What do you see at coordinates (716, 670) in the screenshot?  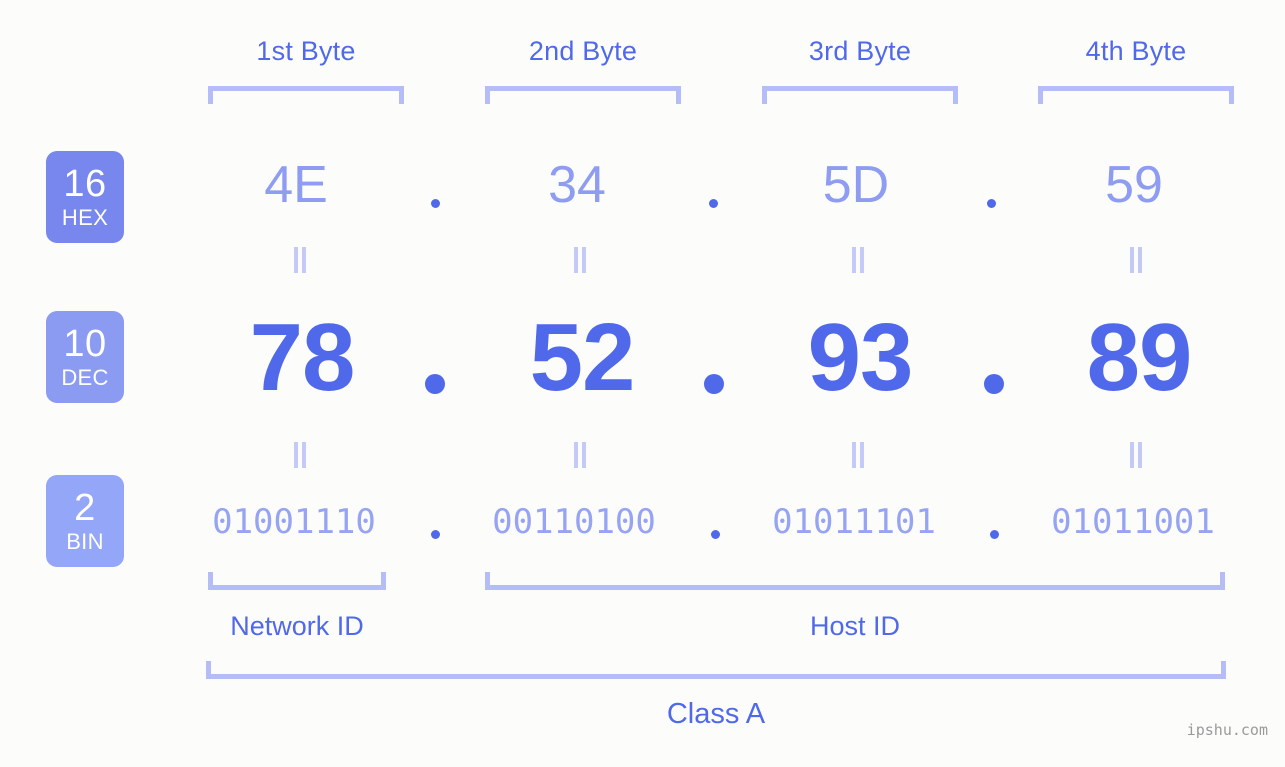 I see `class-bracket` at bounding box center [716, 670].